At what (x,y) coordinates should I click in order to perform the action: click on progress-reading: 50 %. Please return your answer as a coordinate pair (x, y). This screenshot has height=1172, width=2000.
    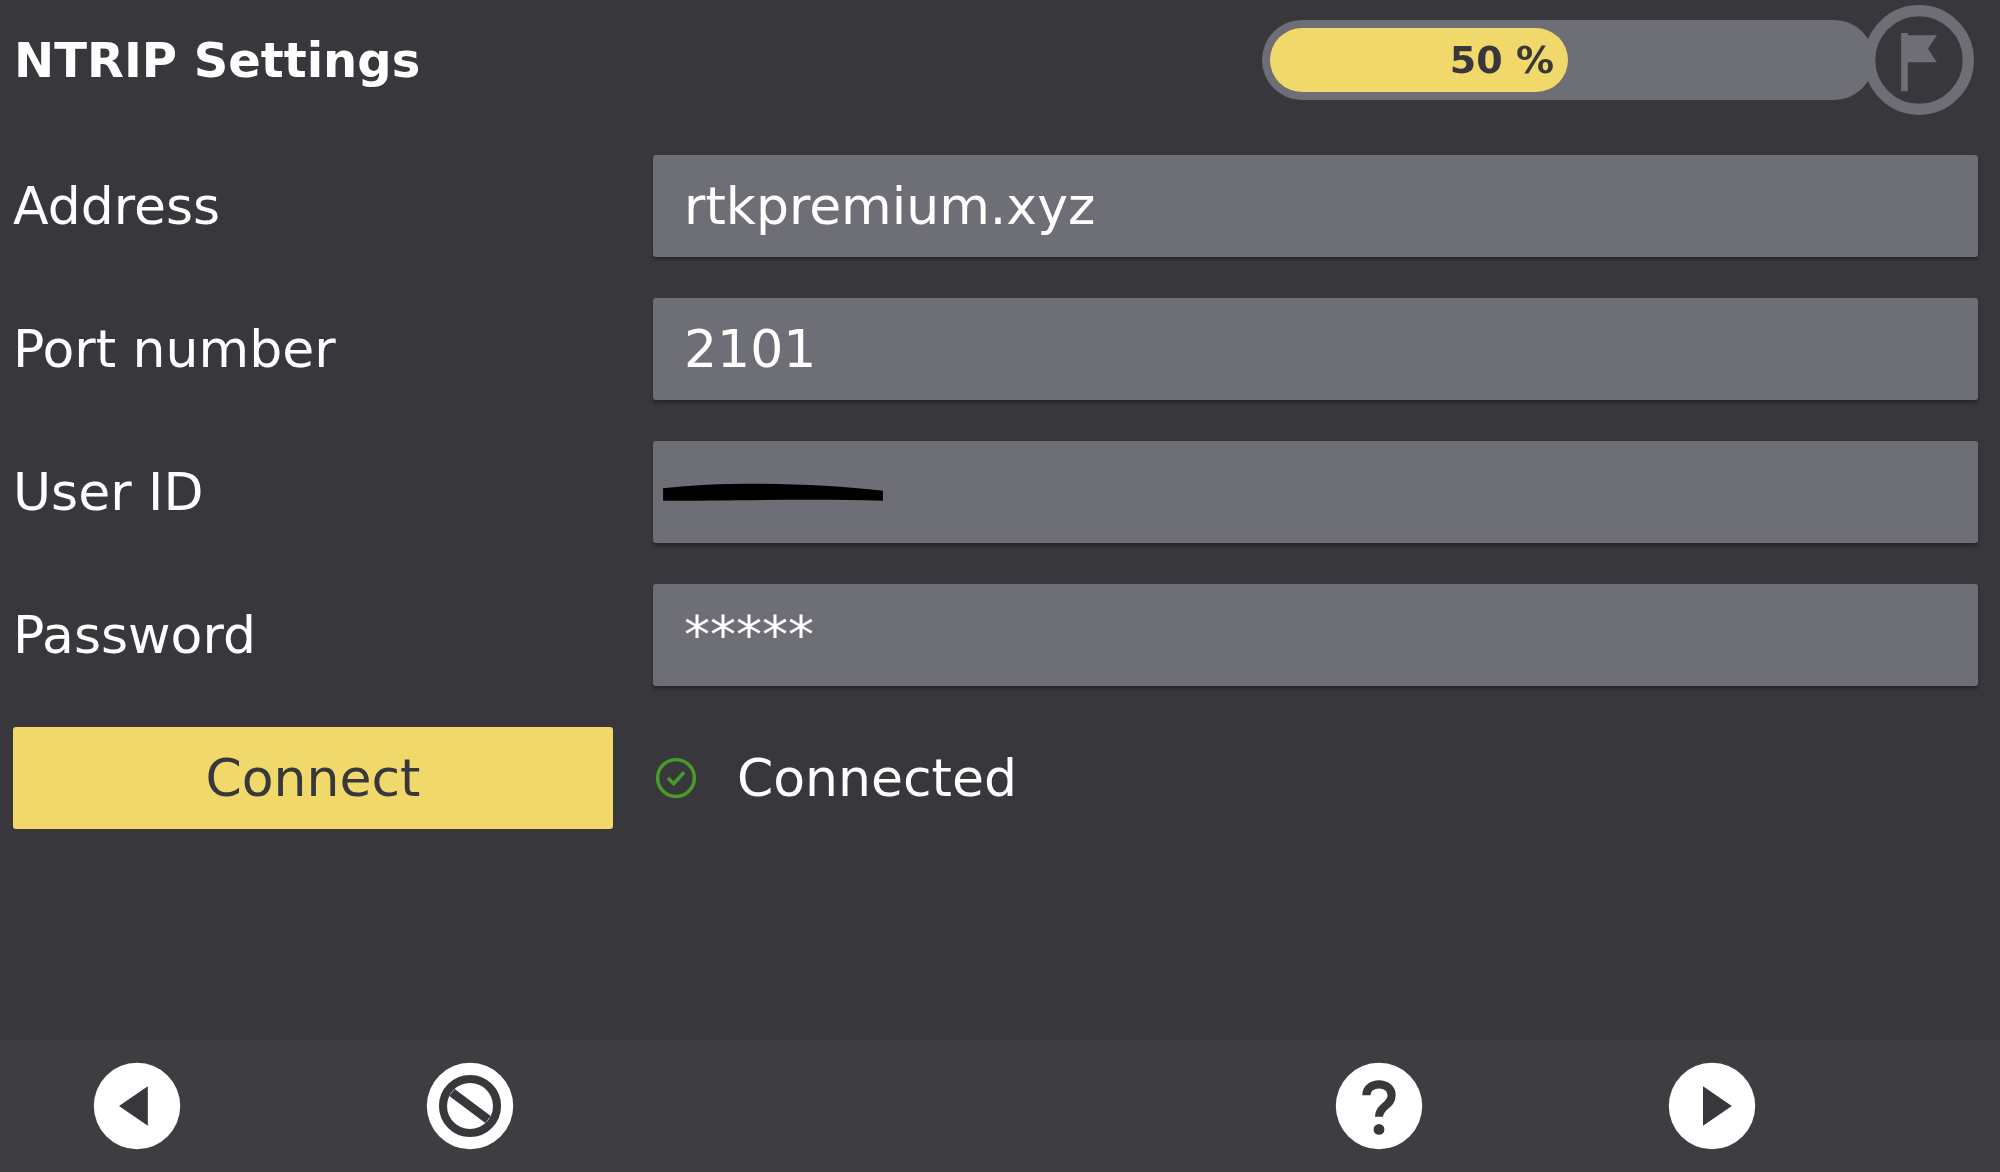
    Looking at the image, I should click on (1501, 60).